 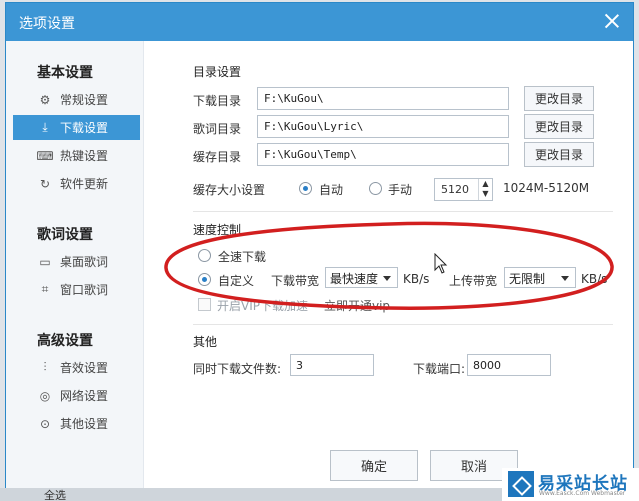 What do you see at coordinates (45, 289) in the screenshot?
I see `window-lyrics-icon: ⌗` at bounding box center [45, 289].